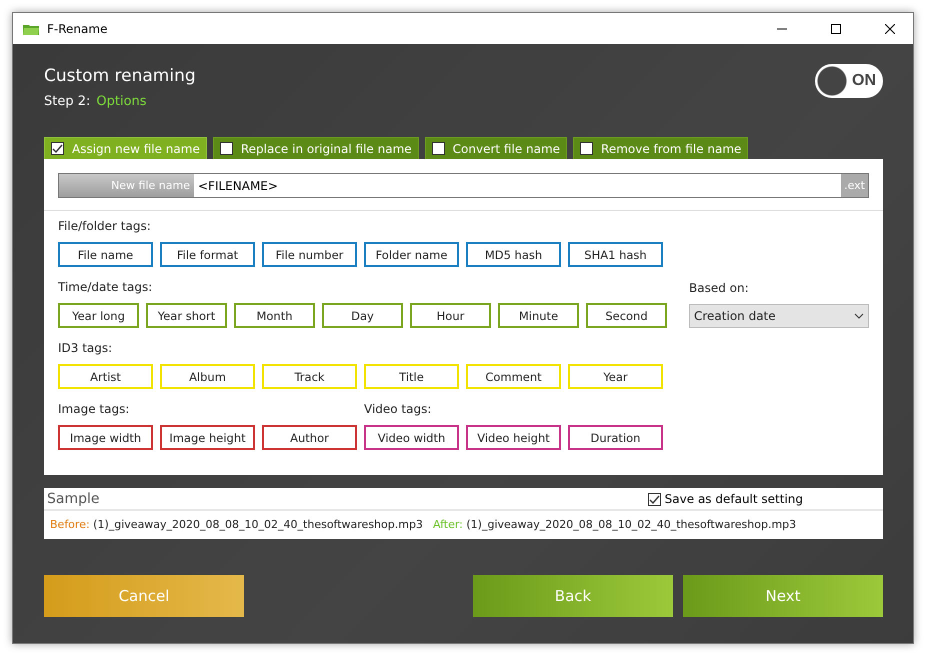 The width and height of the screenshot is (926, 656). Describe the element at coordinates (855, 185) in the screenshot. I see `extension-label: .ext` at that location.